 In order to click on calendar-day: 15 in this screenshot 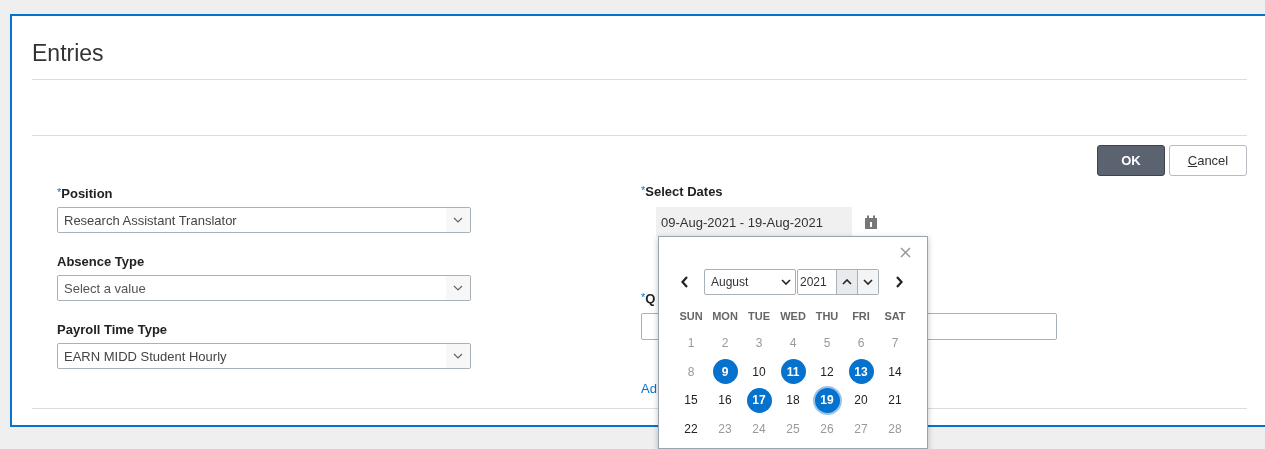, I will do `click(691, 400)`.